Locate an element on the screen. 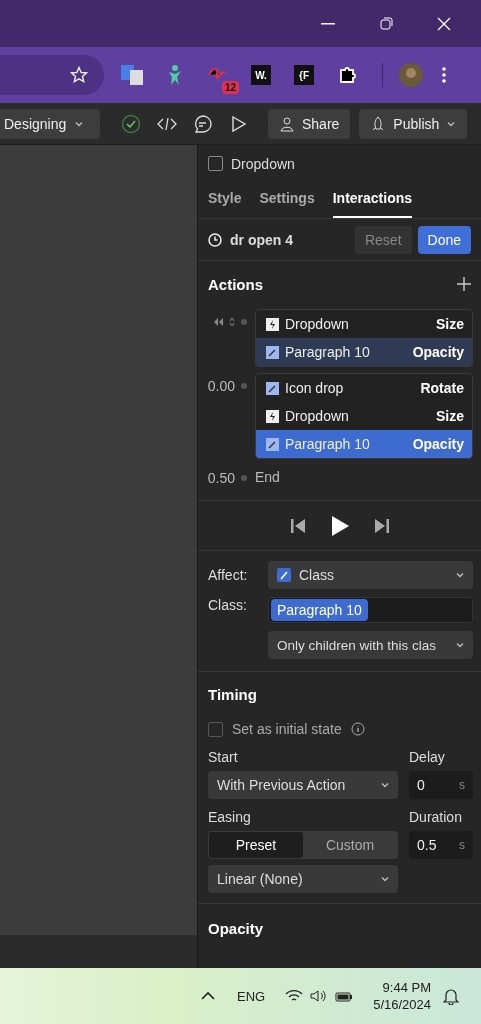 The width and height of the screenshot is (481, 1024). section-title: Opacity is located at coordinates (236, 928).